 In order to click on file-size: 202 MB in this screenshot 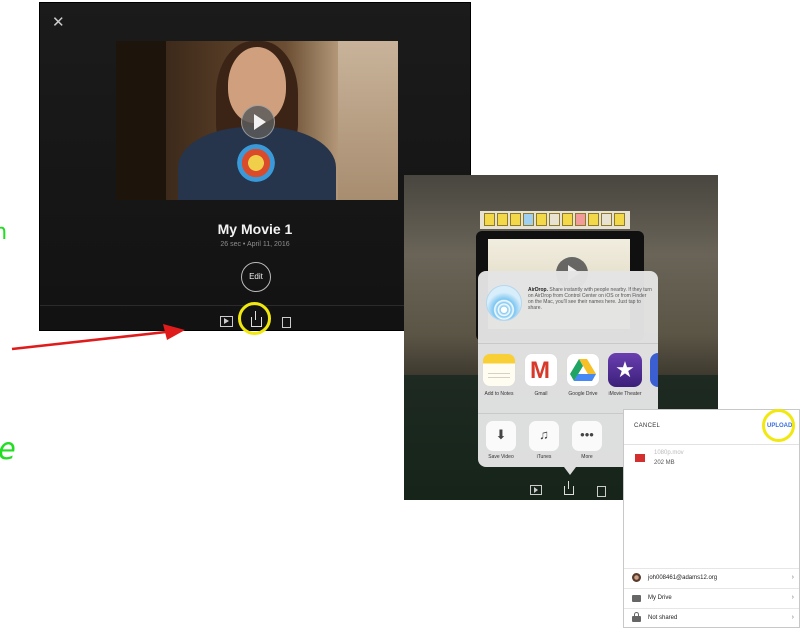, I will do `click(664, 463)`.